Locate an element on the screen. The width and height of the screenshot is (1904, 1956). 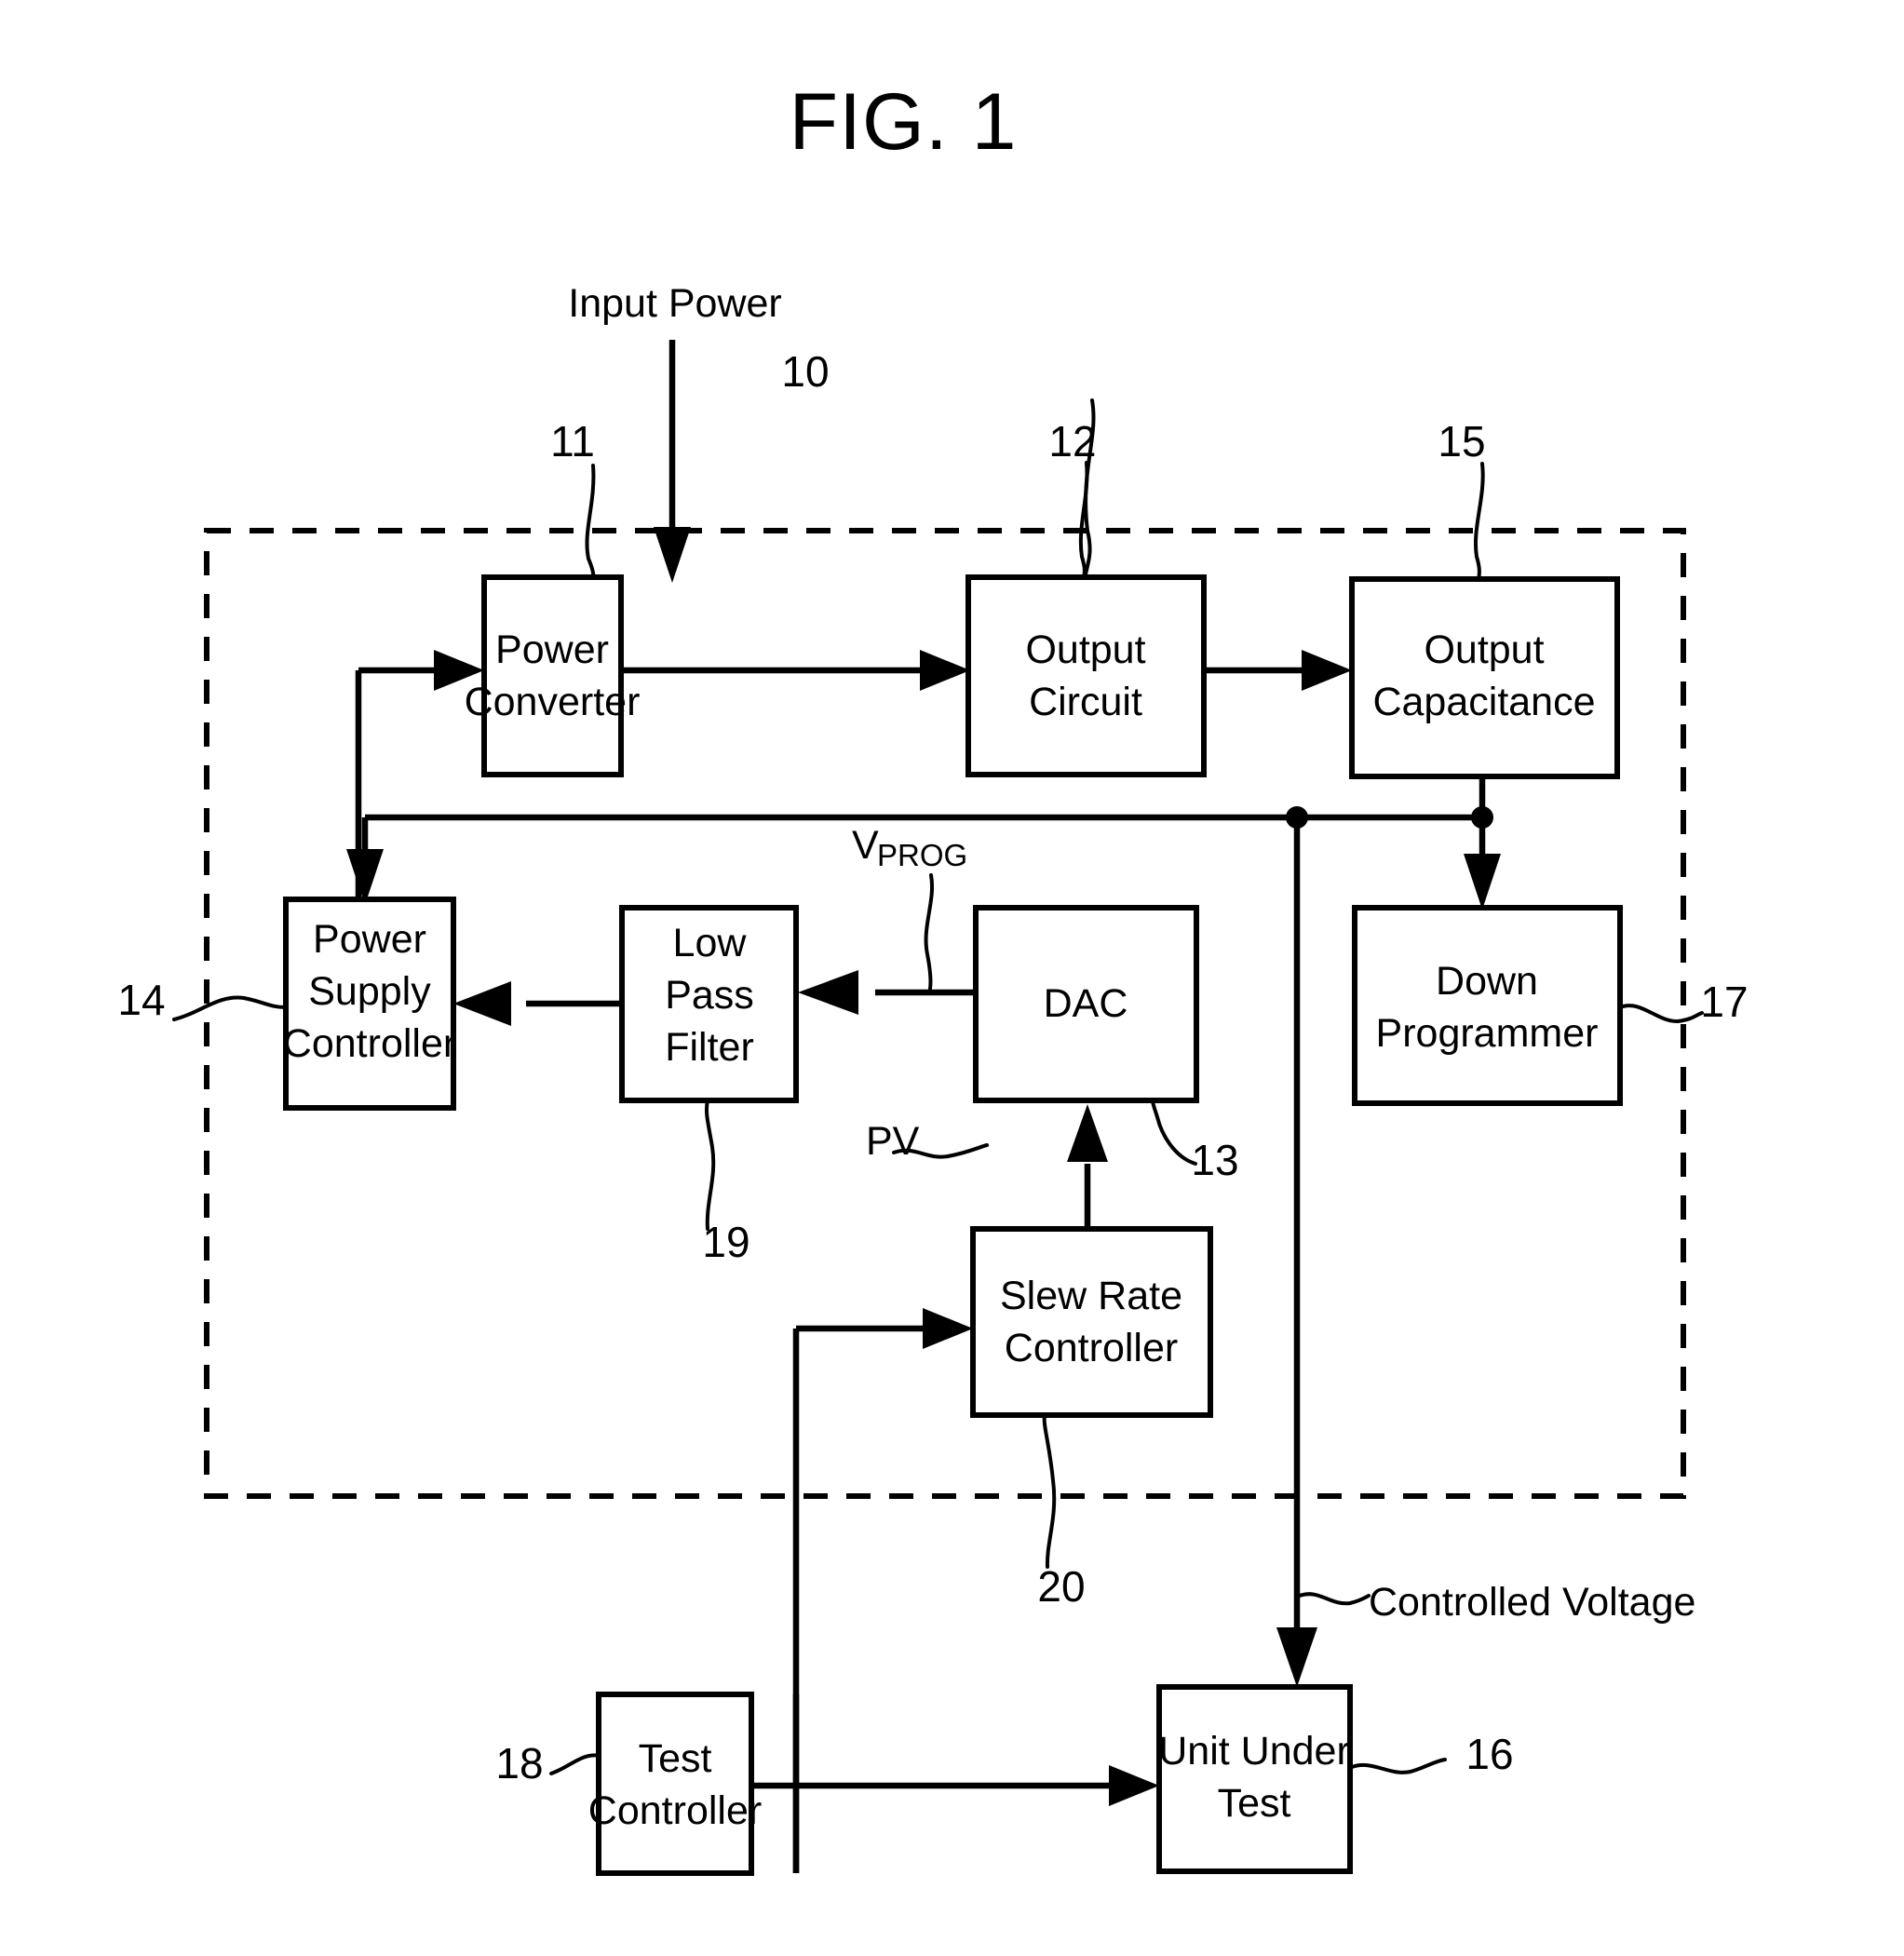
block-slew-rate-controller-label-line-1: Slew Rate is located at coordinates (1091, 1296).